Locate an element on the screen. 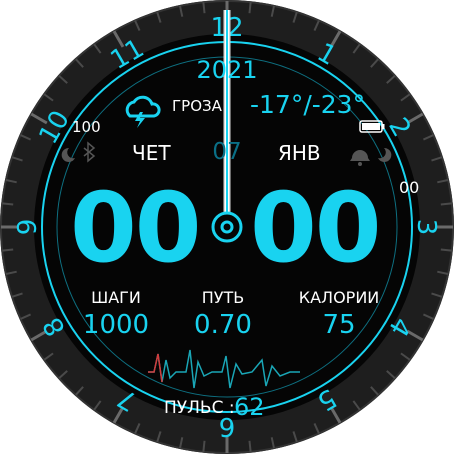  calories-value: 75 is located at coordinates (339, 325).